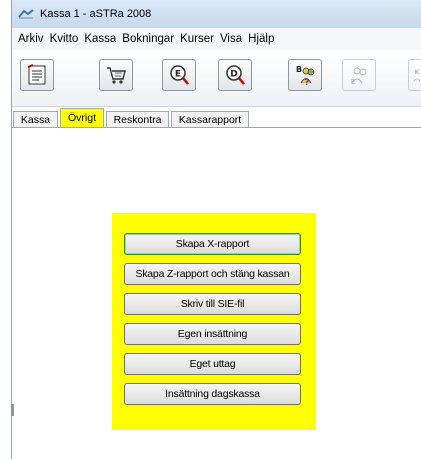 The height and width of the screenshot is (459, 421). Describe the element at coordinates (353, 82) in the screenshot. I see `e-label: E` at that location.